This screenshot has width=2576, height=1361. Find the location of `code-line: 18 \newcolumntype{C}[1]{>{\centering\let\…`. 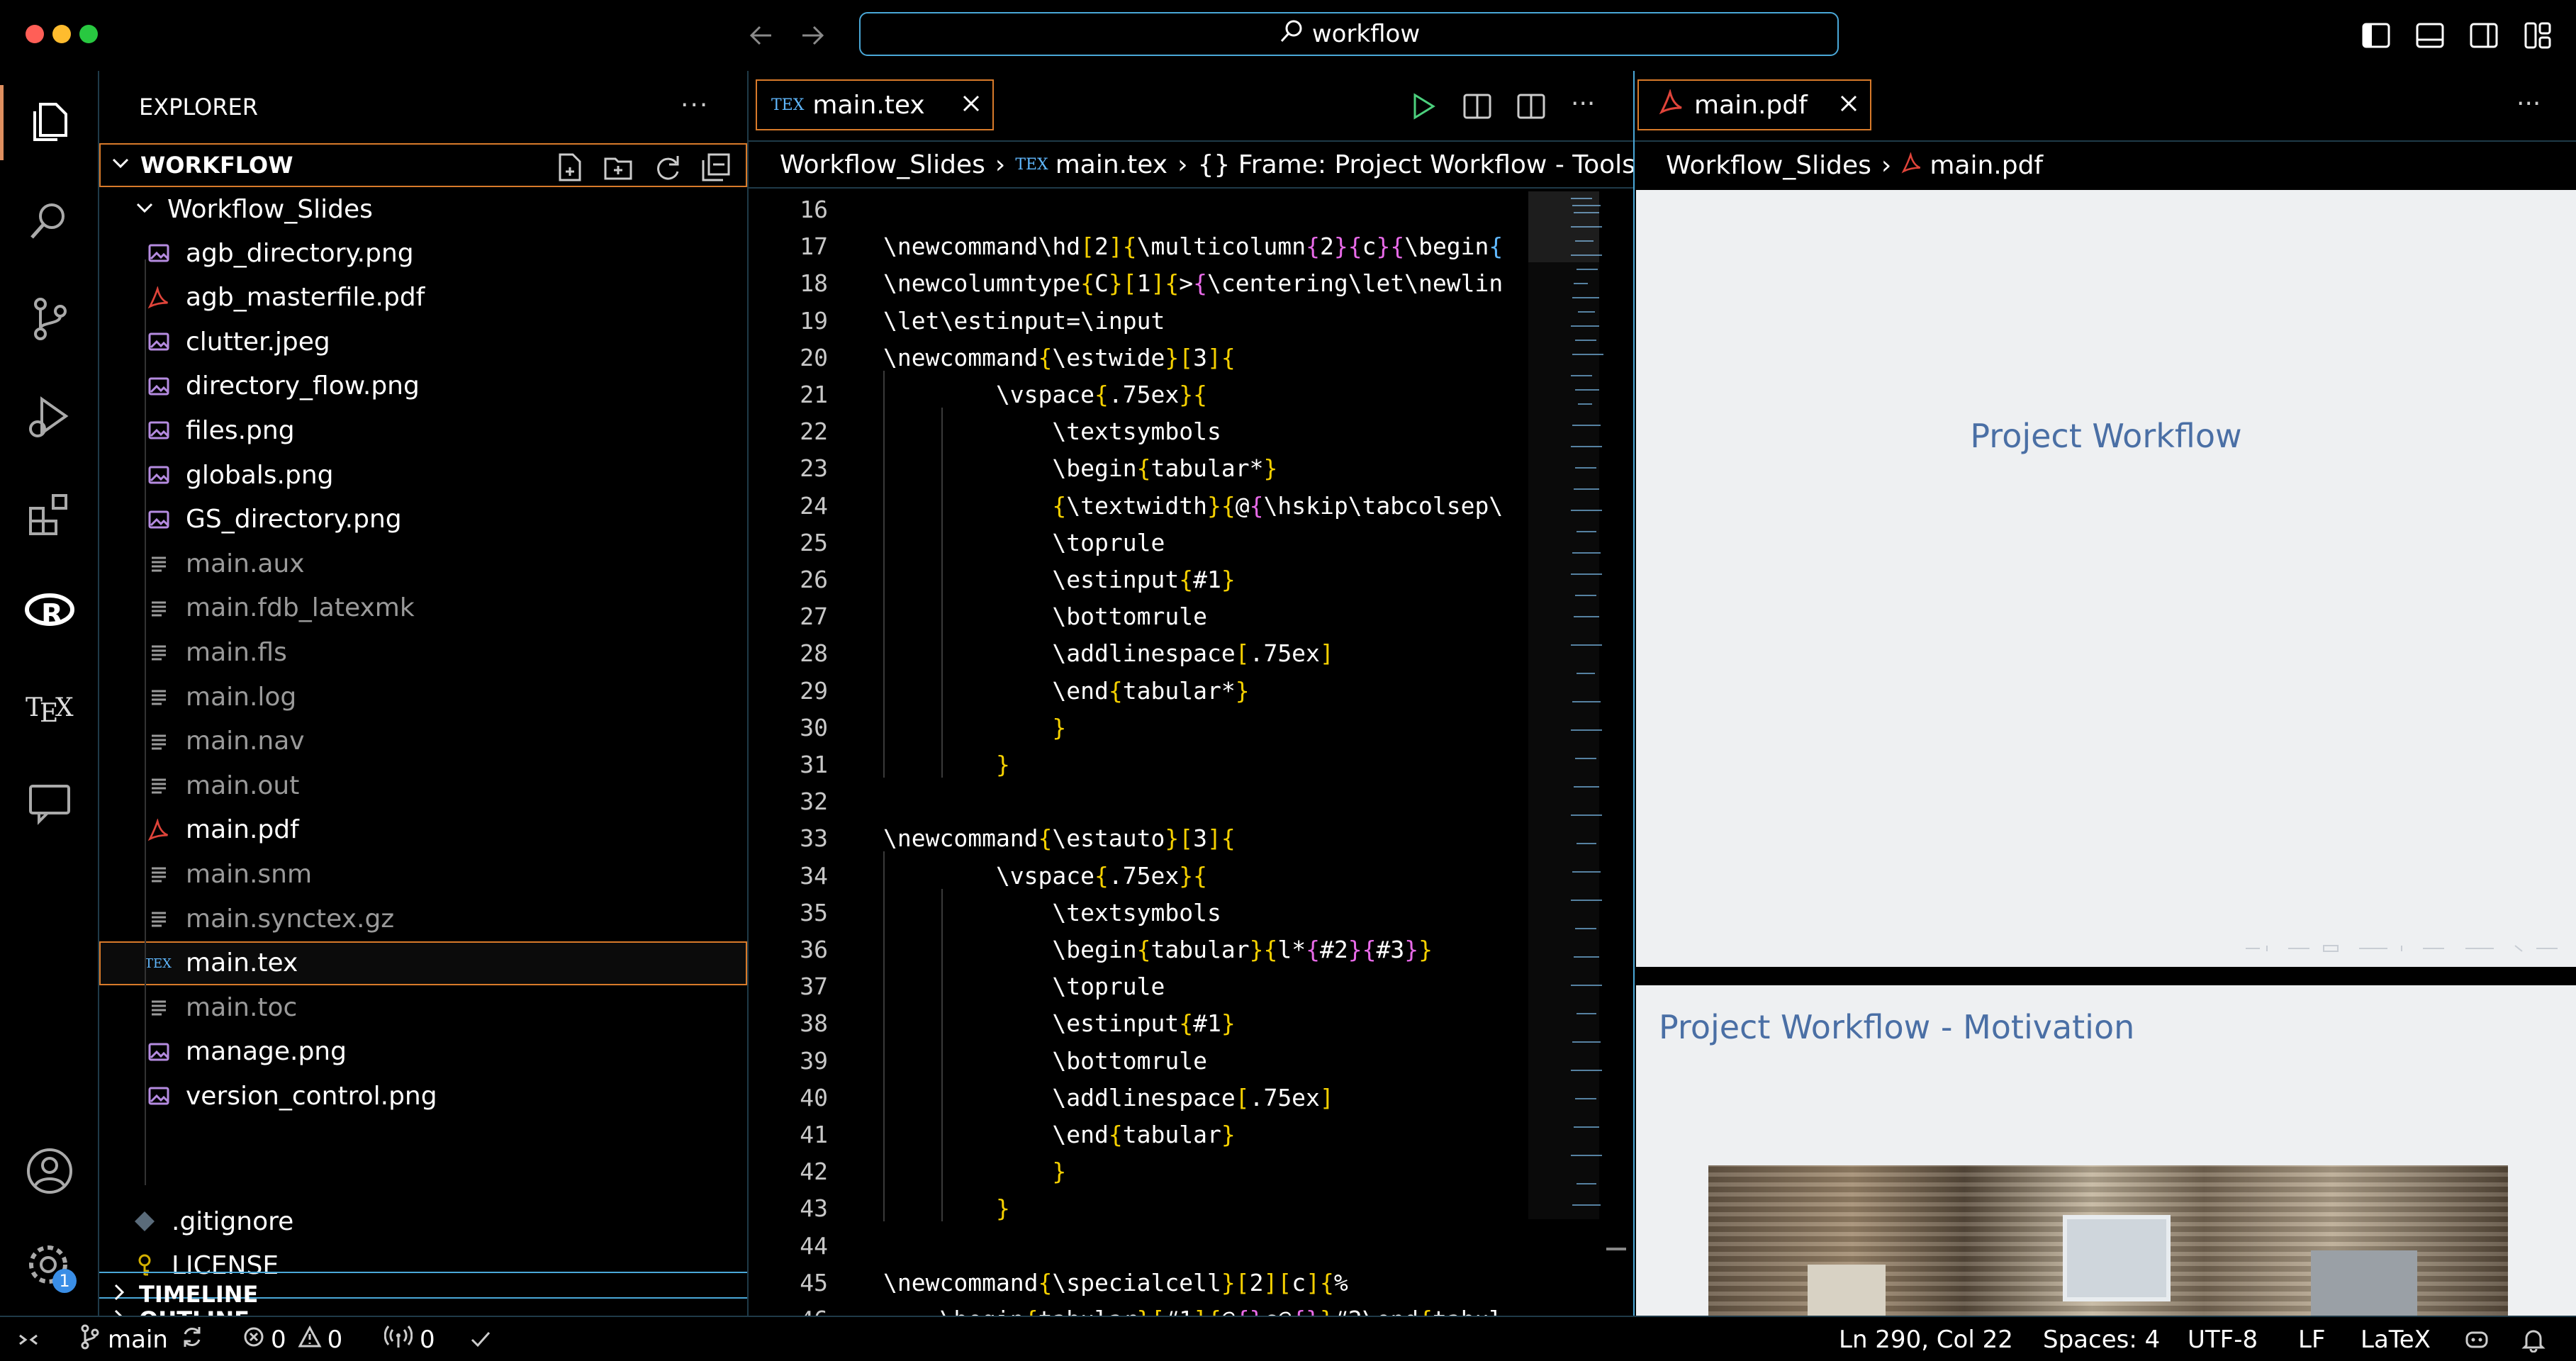

code-line: 18 \newcolumntype{C}[1]{>{\centering\let\… is located at coordinates (1126, 284).